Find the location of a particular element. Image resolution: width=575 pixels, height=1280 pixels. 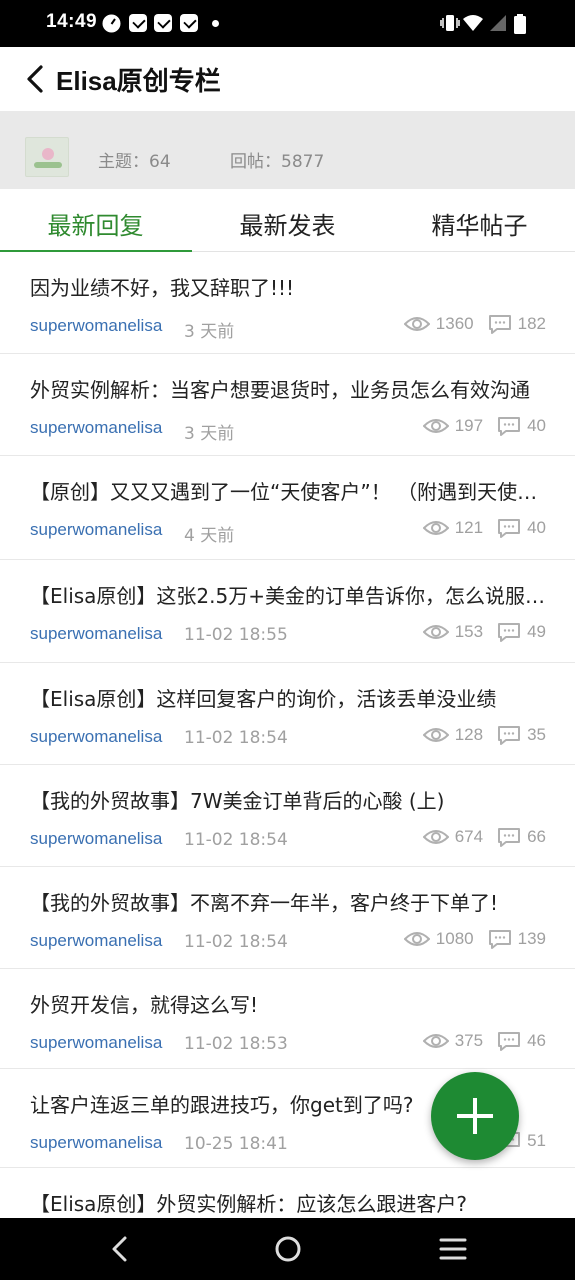

app-header: Elisa原创专栏 is located at coordinates (287, 79).